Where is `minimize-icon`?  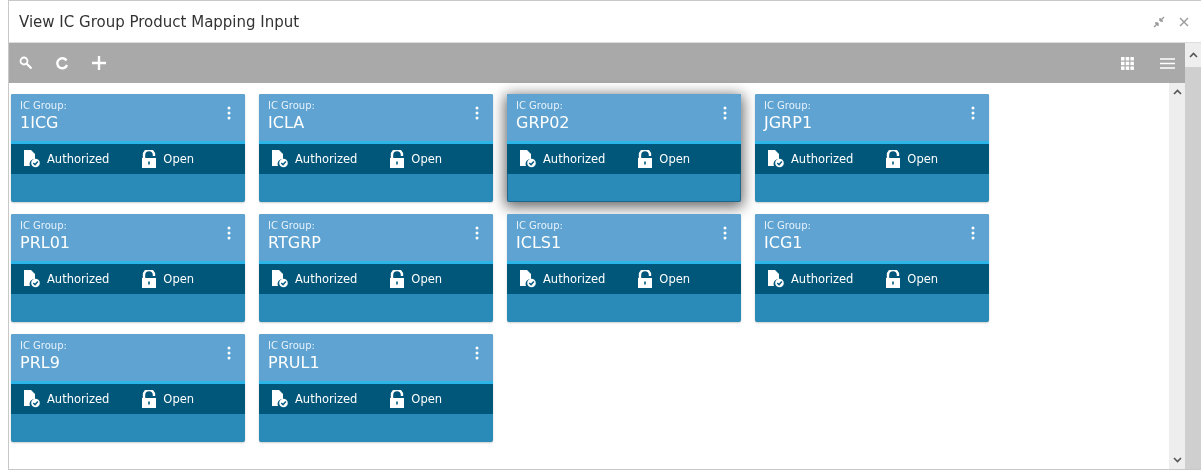
minimize-icon is located at coordinates (1159, 21).